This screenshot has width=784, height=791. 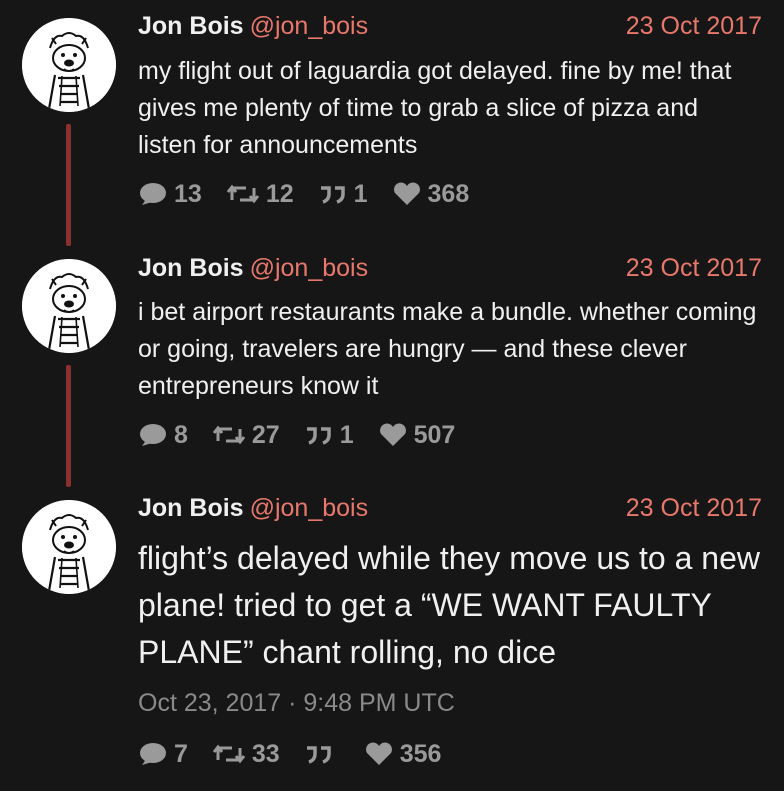 I want to click on retweets-count: 12, so click(x=279, y=193).